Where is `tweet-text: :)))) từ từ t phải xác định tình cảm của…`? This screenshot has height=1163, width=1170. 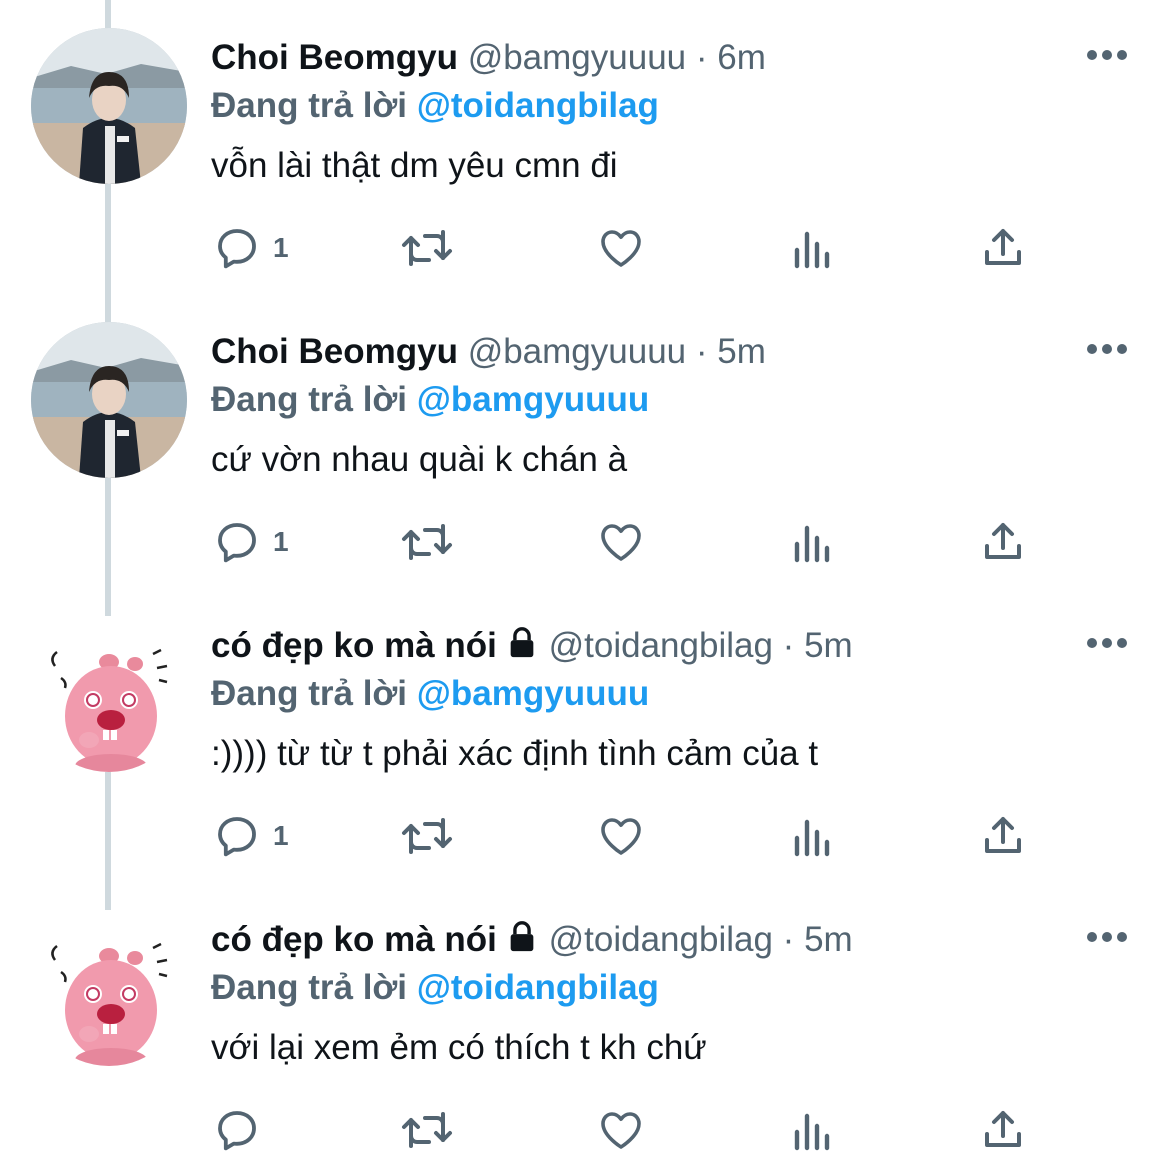 tweet-text: :)))) từ từ t phải xác định tình cảm của… is located at coordinates (515, 753).